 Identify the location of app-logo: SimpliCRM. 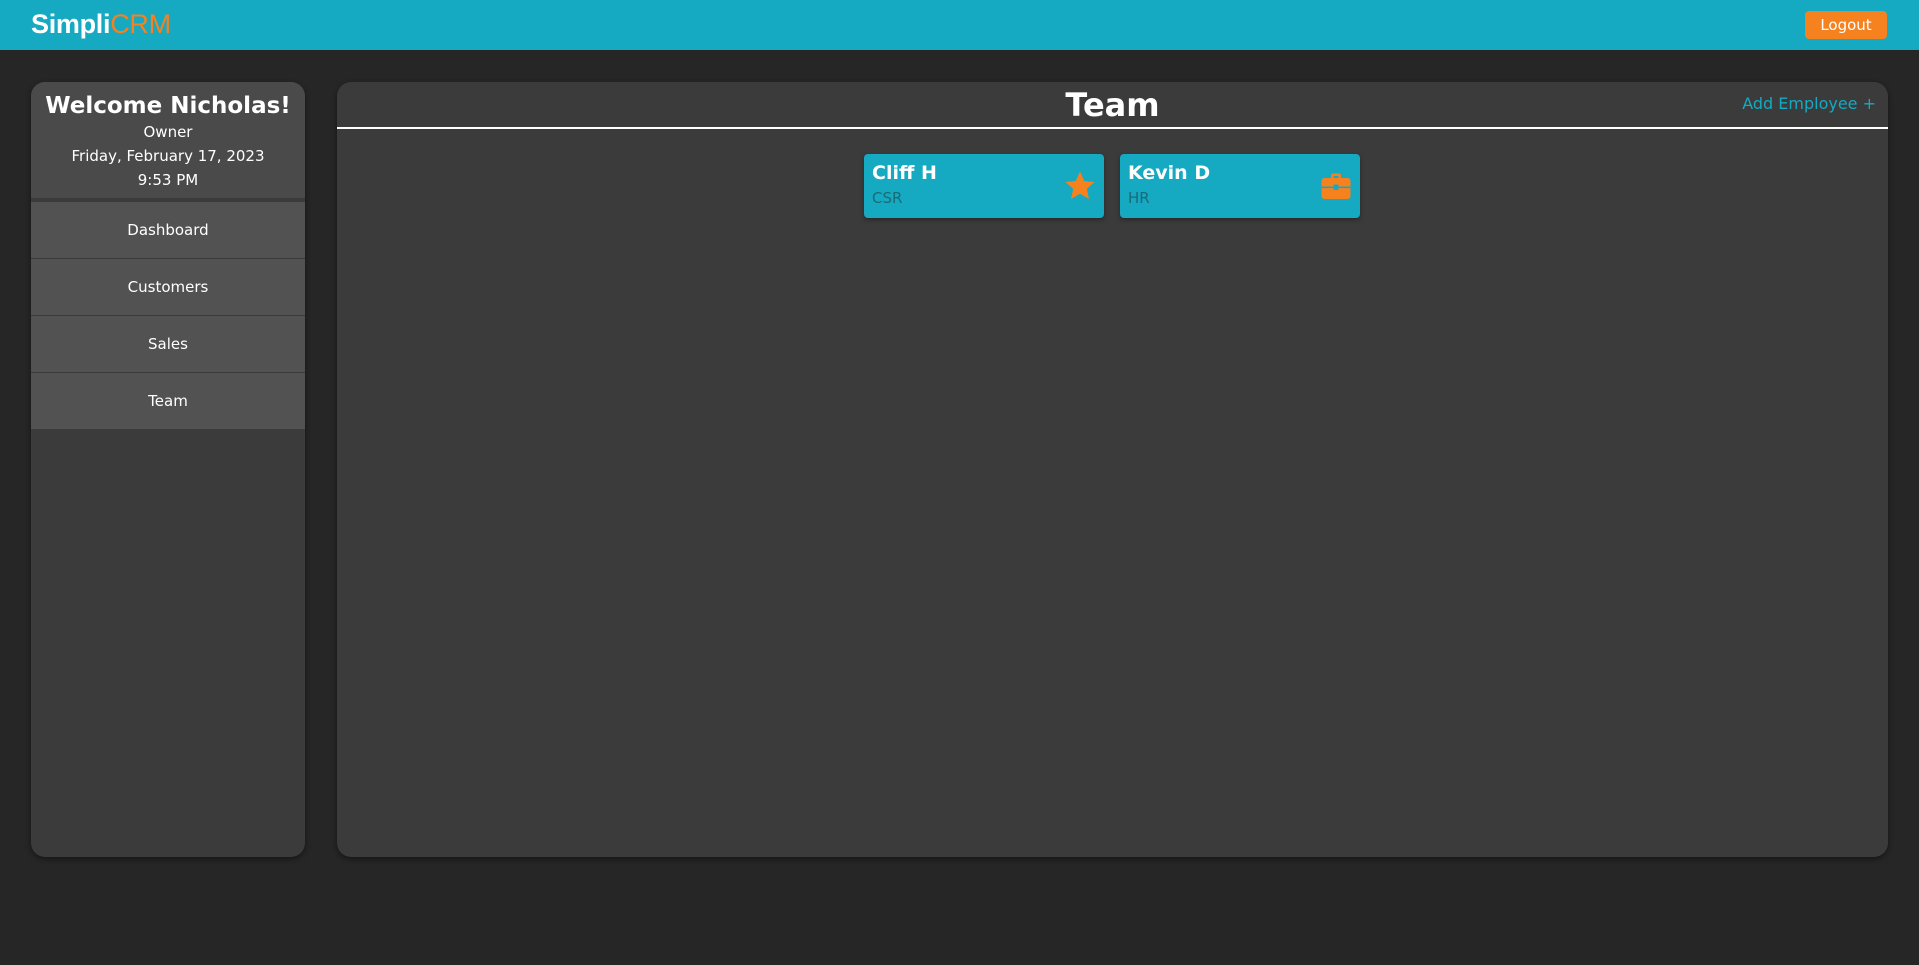
(101, 24).